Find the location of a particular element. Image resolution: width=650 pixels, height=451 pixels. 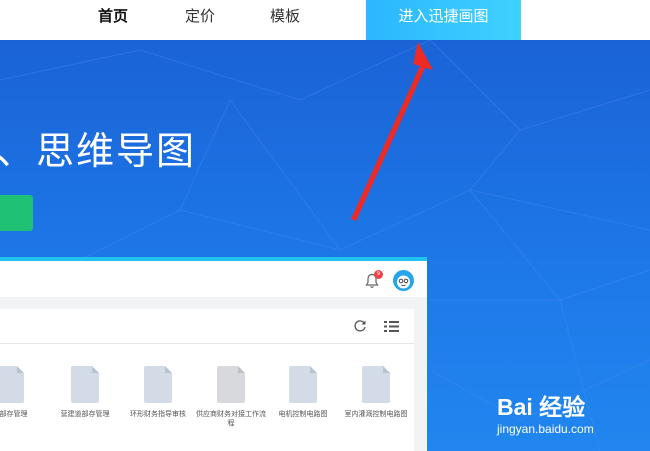

file-label: 室内灌溉控制电路图 is located at coordinates (376, 414).